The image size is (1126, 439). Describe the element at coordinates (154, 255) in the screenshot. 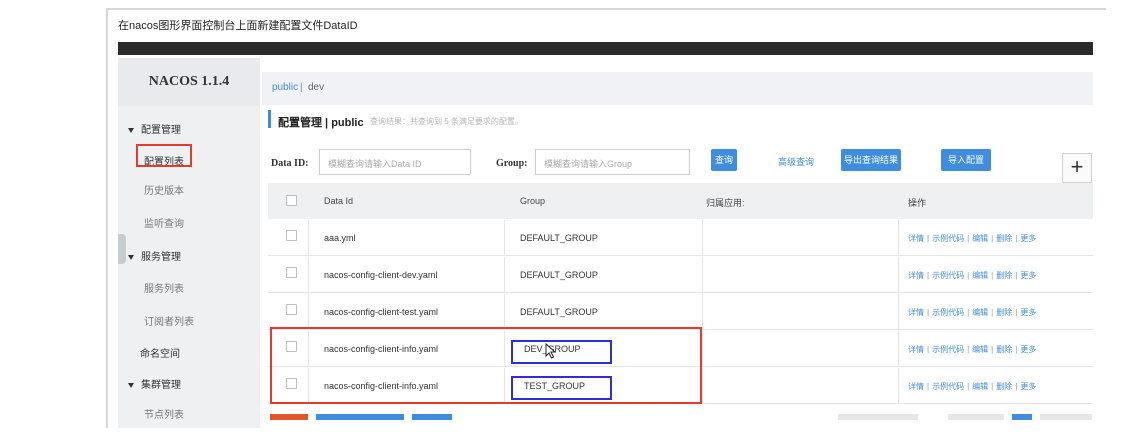

I see `sidebar-group-service: 服务管理` at that location.